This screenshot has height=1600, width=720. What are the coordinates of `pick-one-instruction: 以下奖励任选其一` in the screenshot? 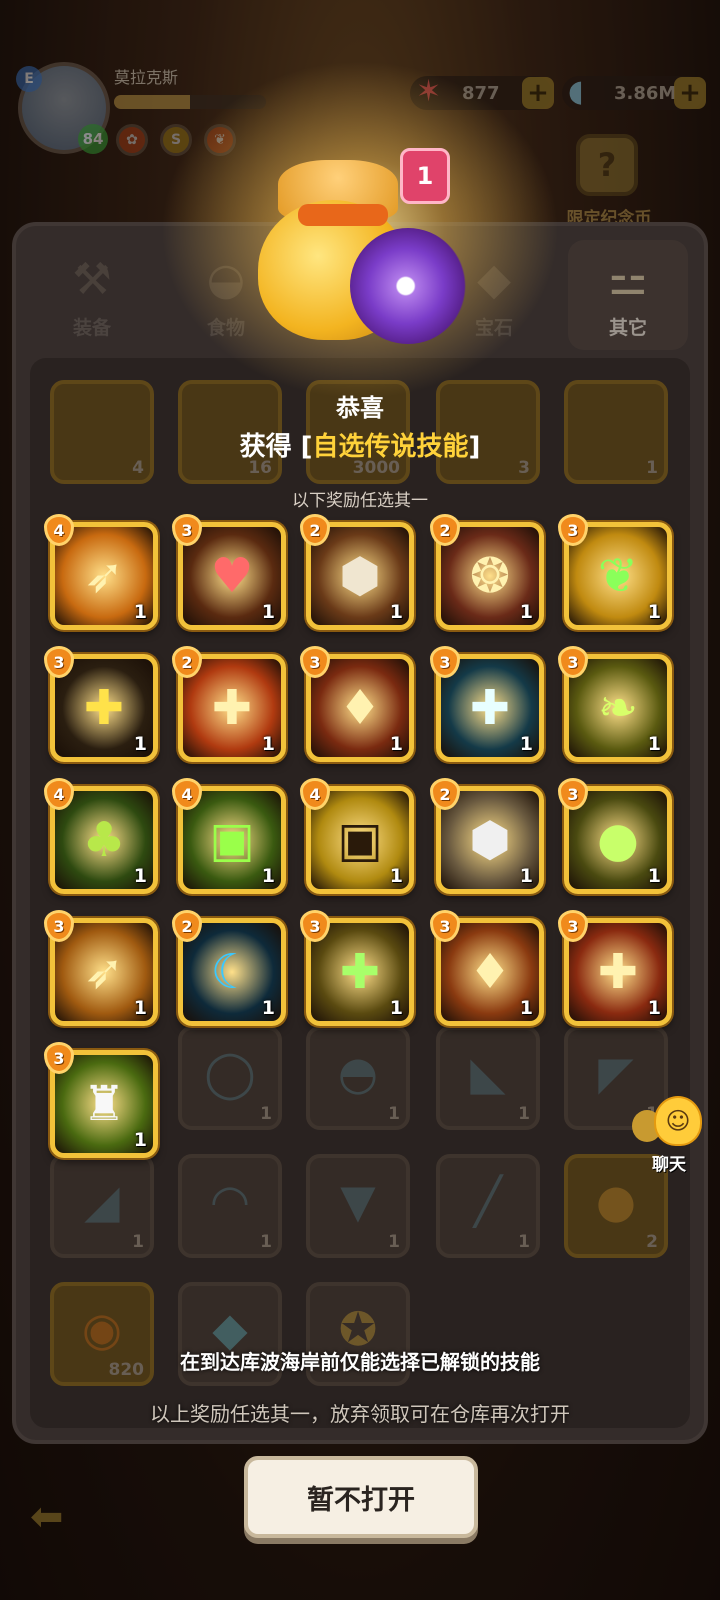 It's located at (360, 501).